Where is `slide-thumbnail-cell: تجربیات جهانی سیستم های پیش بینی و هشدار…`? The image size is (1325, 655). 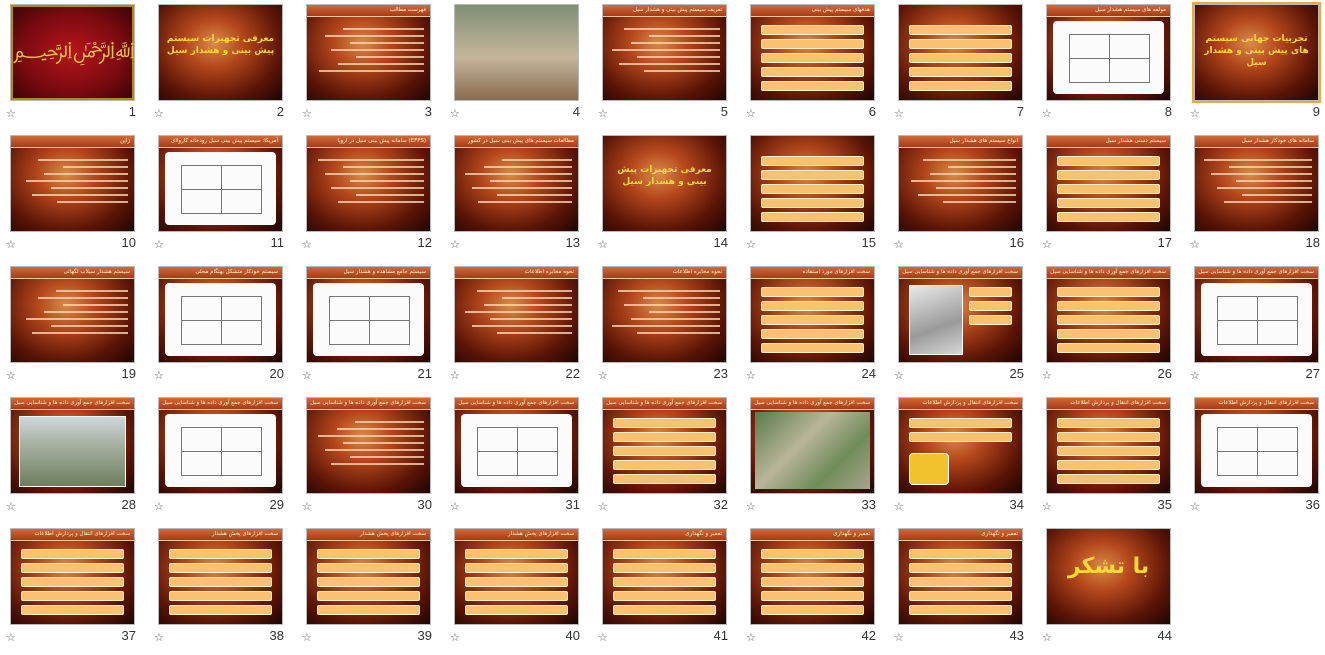
slide-thumbnail-cell: تجربیات جهانی سیستم های پیش بینی و هشدار… is located at coordinates (1254, 65).